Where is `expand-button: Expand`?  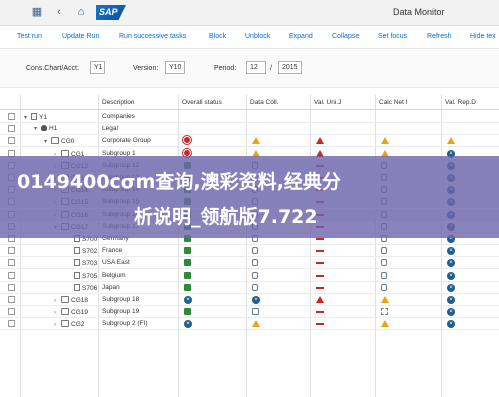 expand-button: Expand is located at coordinates (301, 36).